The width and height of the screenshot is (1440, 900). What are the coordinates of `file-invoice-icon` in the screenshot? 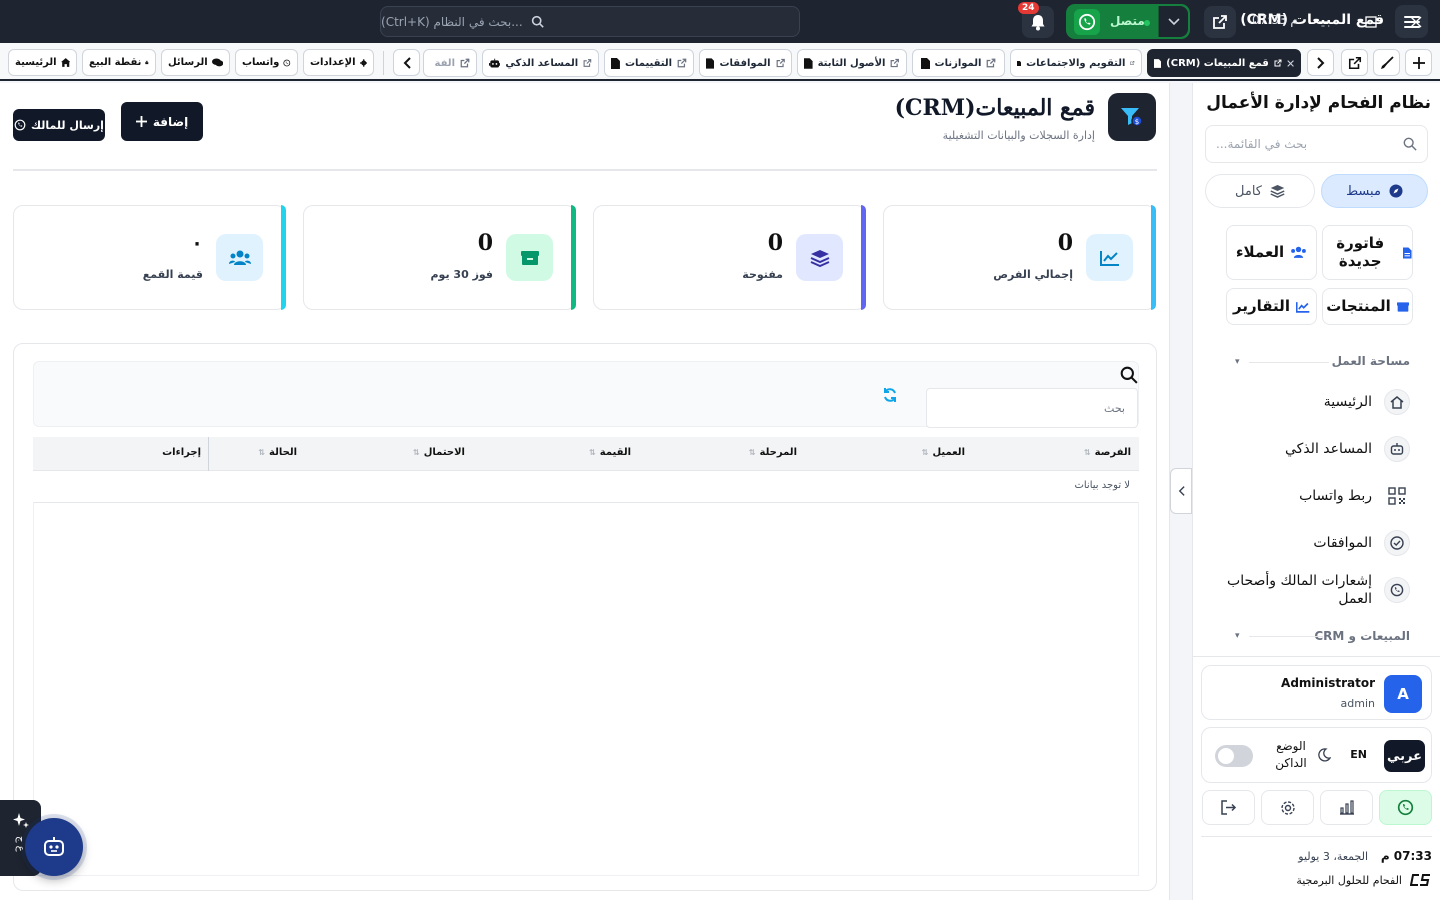 It's located at (1407, 252).